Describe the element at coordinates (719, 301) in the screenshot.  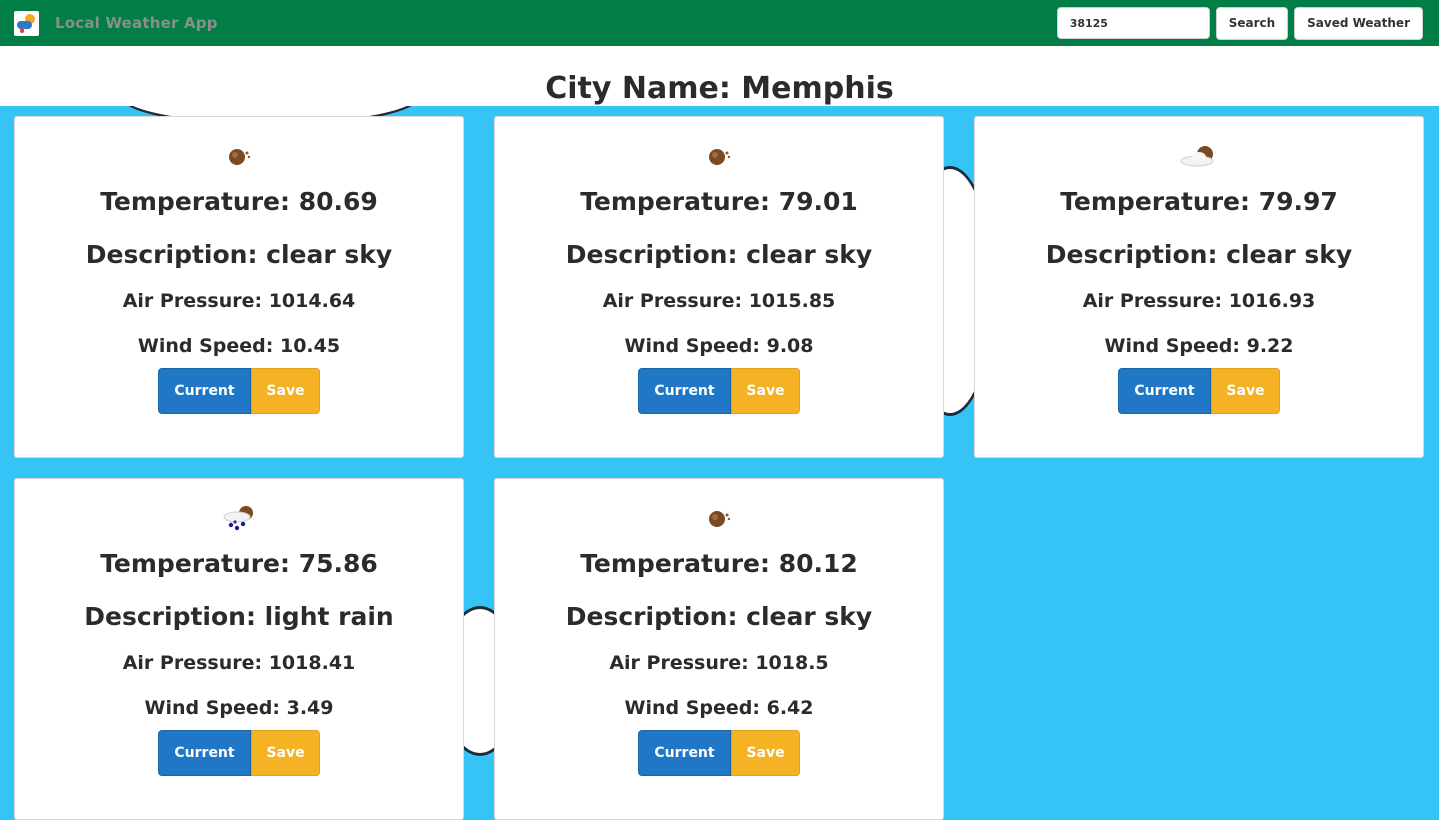
I see `air-pressure: Air Pressure: 1015.85` at that location.